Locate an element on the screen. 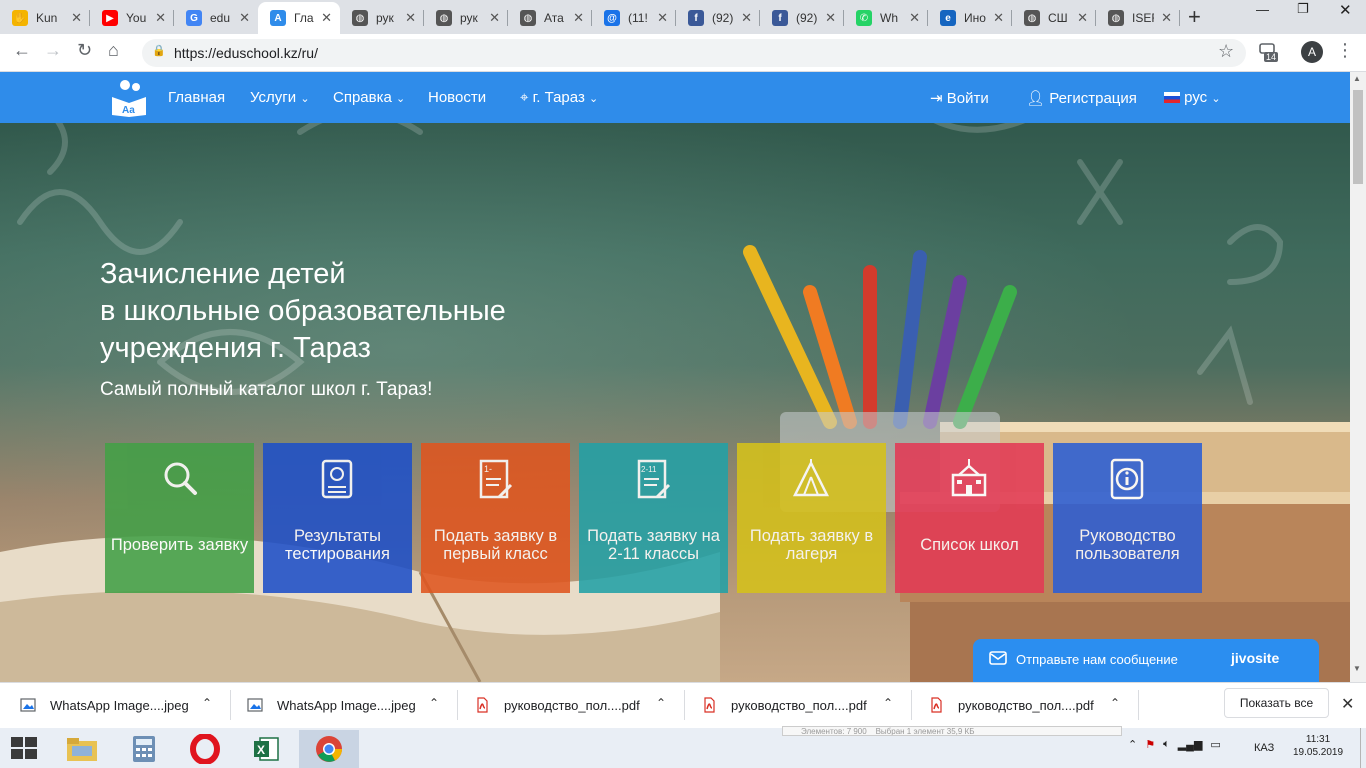  windows-start-icon is located at coordinates (24, 748).